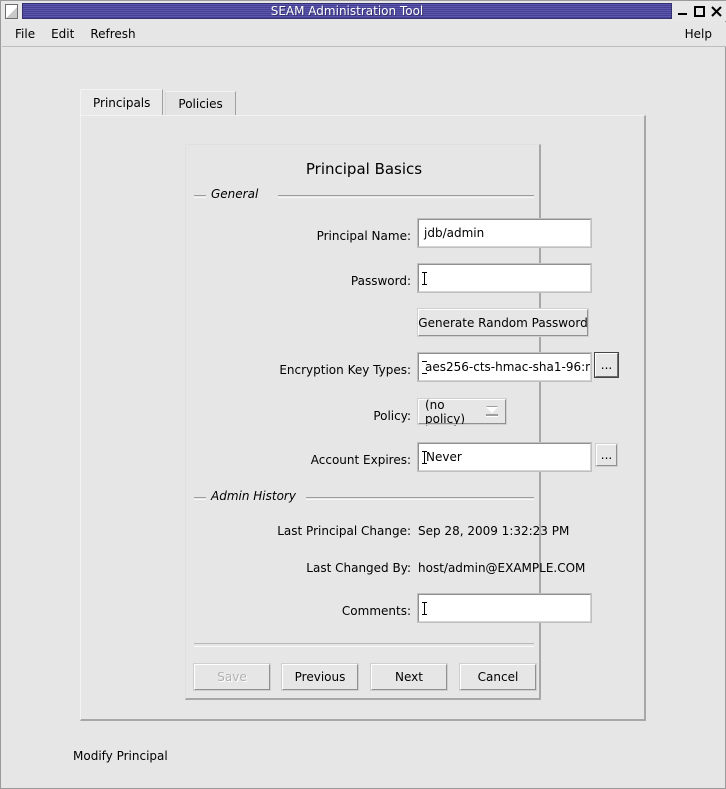 This screenshot has height=789, width=726. What do you see at coordinates (360, 460) in the screenshot?
I see `account-expires-label: Account Expires:` at bounding box center [360, 460].